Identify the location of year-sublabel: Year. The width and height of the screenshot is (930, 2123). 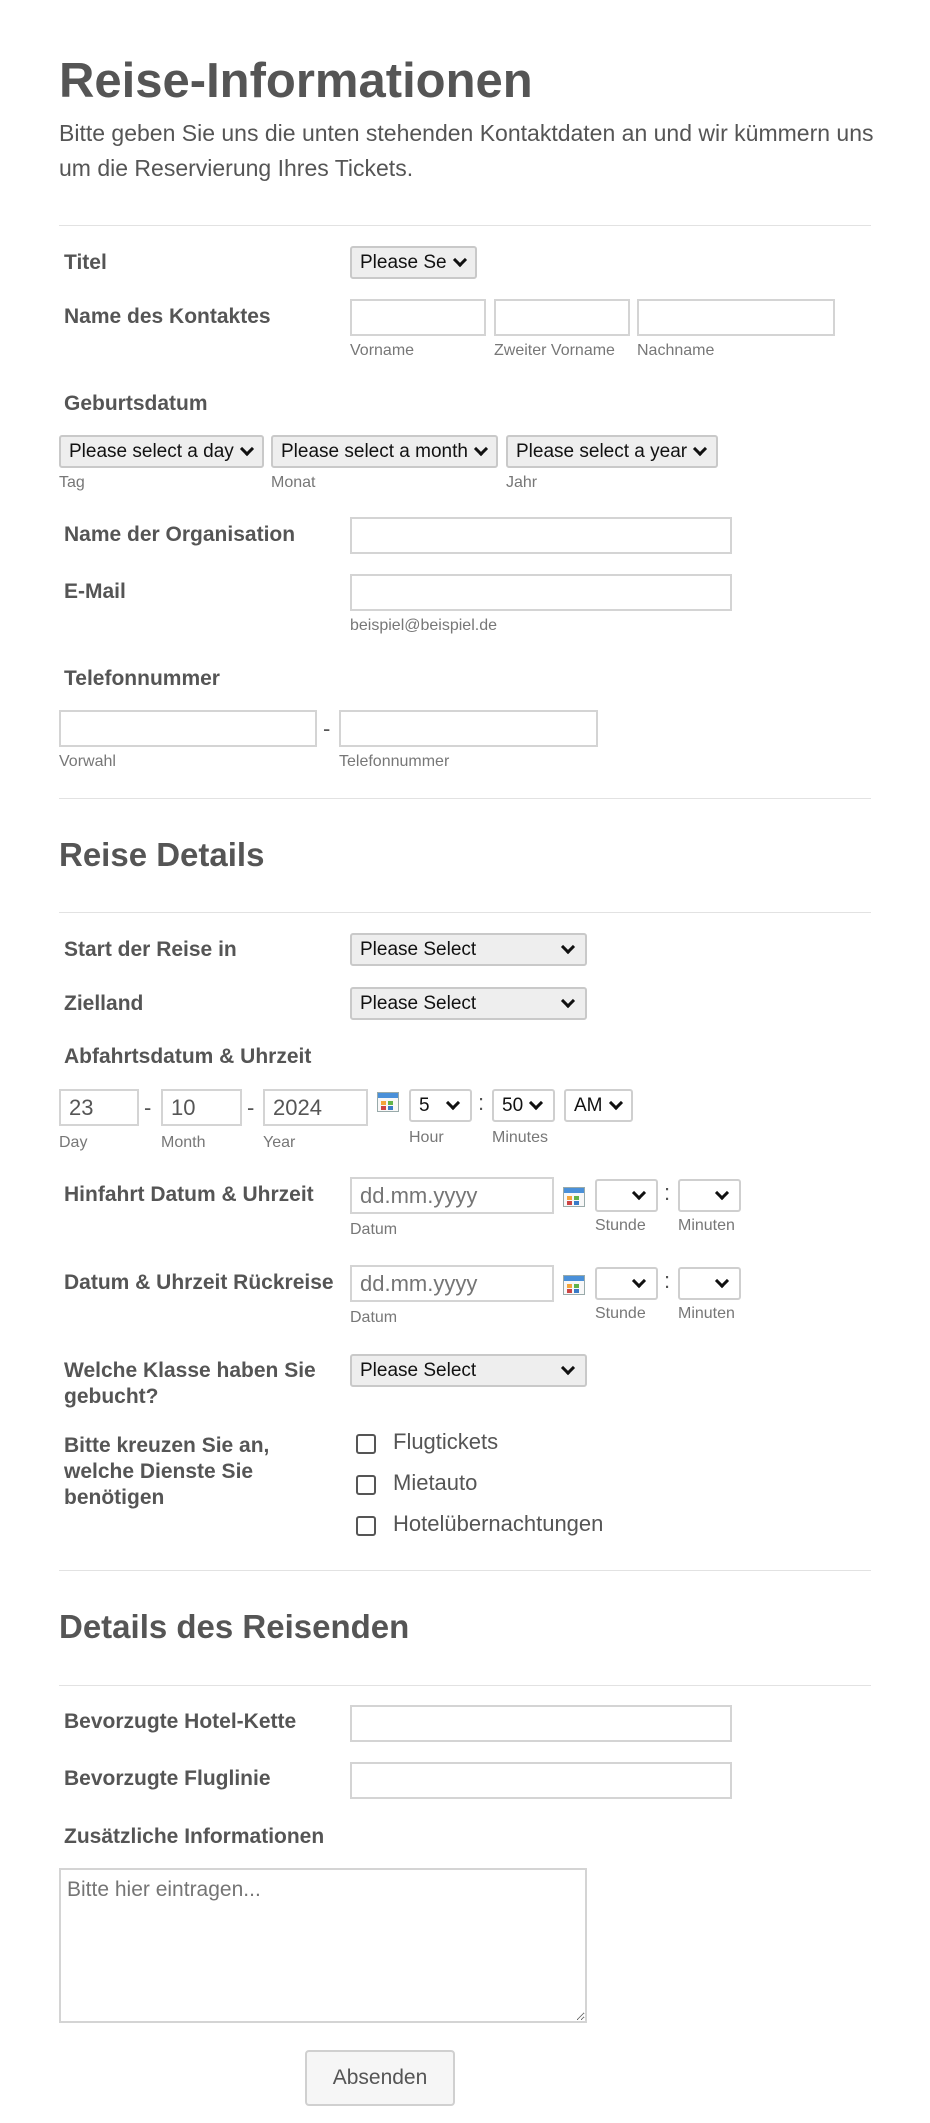
(279, 1142).